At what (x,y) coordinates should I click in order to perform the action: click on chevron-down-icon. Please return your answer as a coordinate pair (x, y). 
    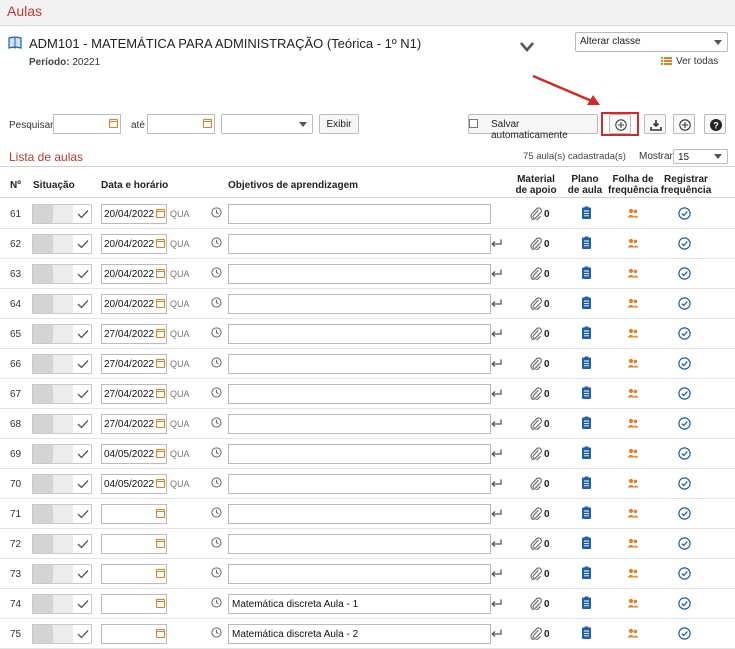
    Looking at the image, I should click on (527, 47).